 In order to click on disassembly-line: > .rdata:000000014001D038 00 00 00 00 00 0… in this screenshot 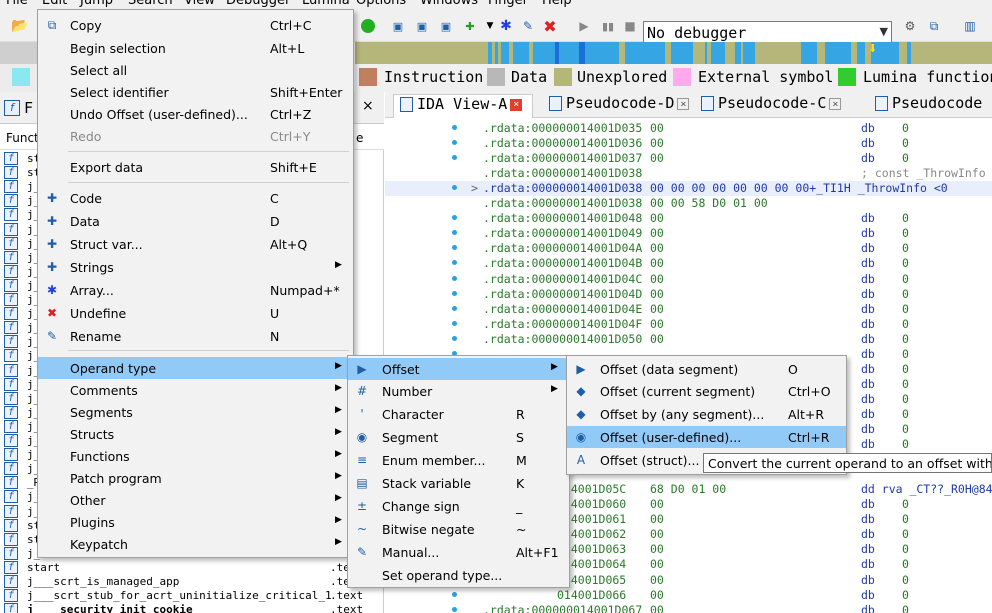, I will do `click(688, 189)`.